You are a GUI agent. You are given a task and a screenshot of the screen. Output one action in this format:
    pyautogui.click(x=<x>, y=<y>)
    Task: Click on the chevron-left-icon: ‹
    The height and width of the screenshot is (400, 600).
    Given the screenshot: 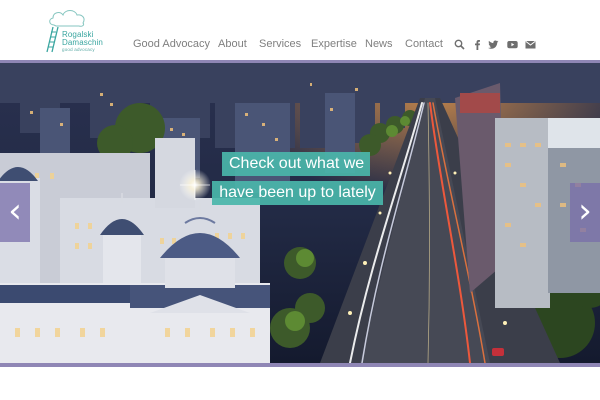 What is the action you would take?
    pyautogui.click(x=15, y=211)
    